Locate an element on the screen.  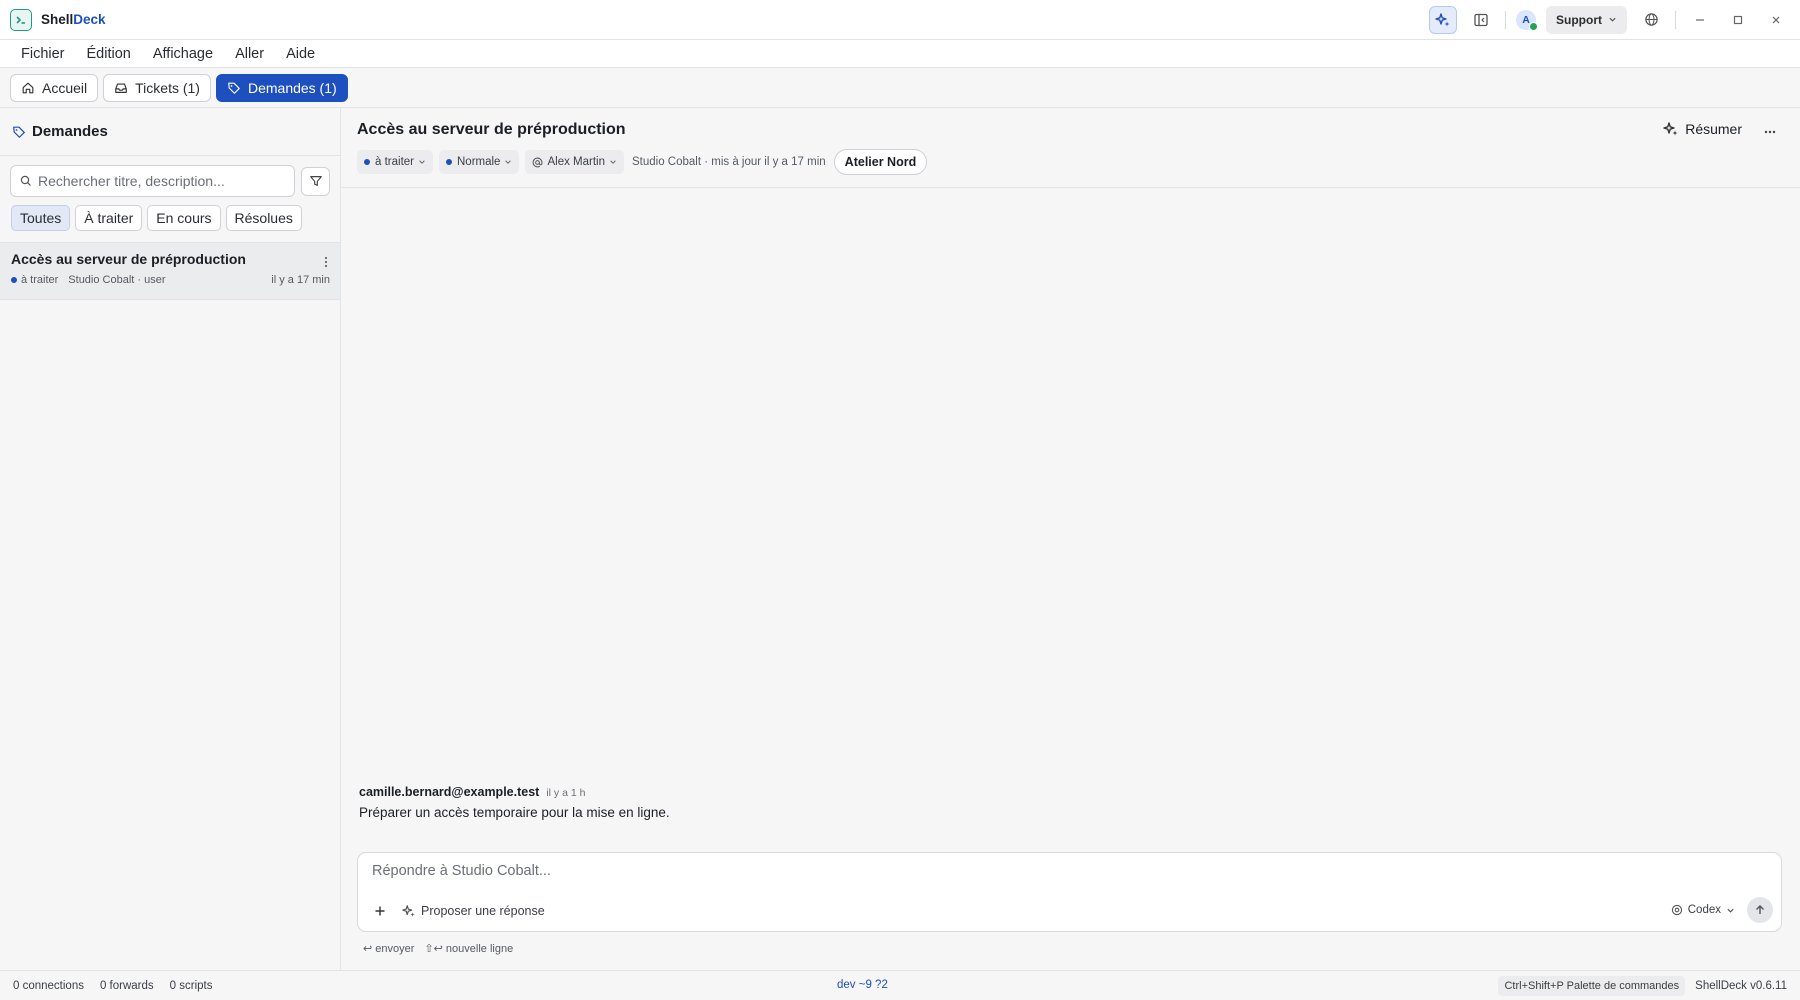
menu-aller: Aller is located at coordinates (249, 54).